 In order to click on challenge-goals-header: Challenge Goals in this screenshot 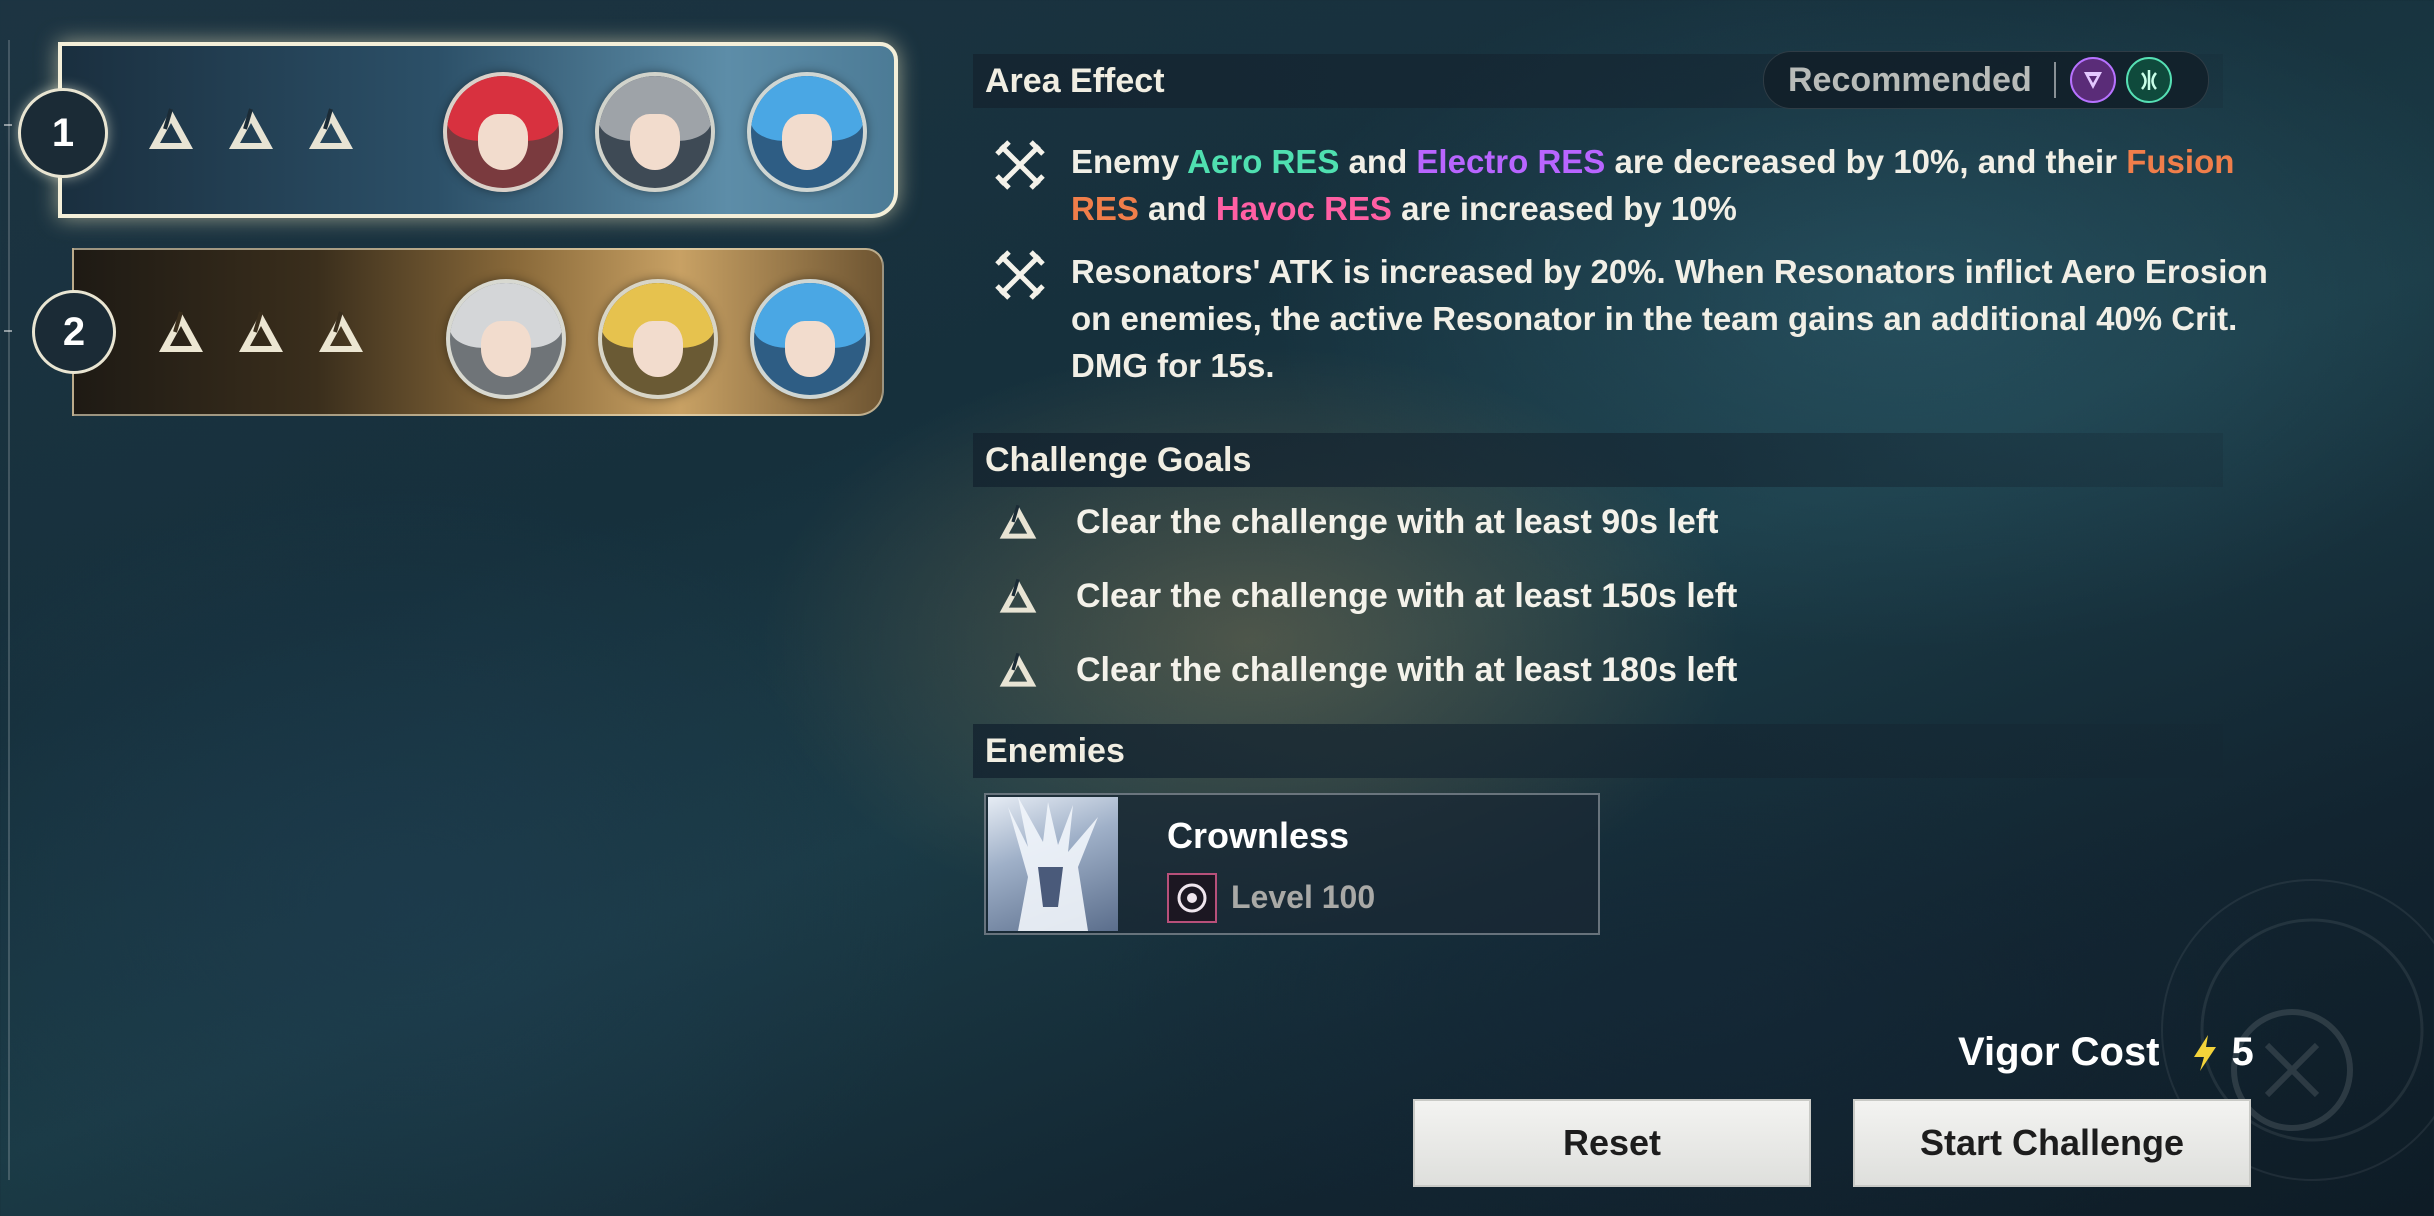, I will do `click(1598, 460)`.